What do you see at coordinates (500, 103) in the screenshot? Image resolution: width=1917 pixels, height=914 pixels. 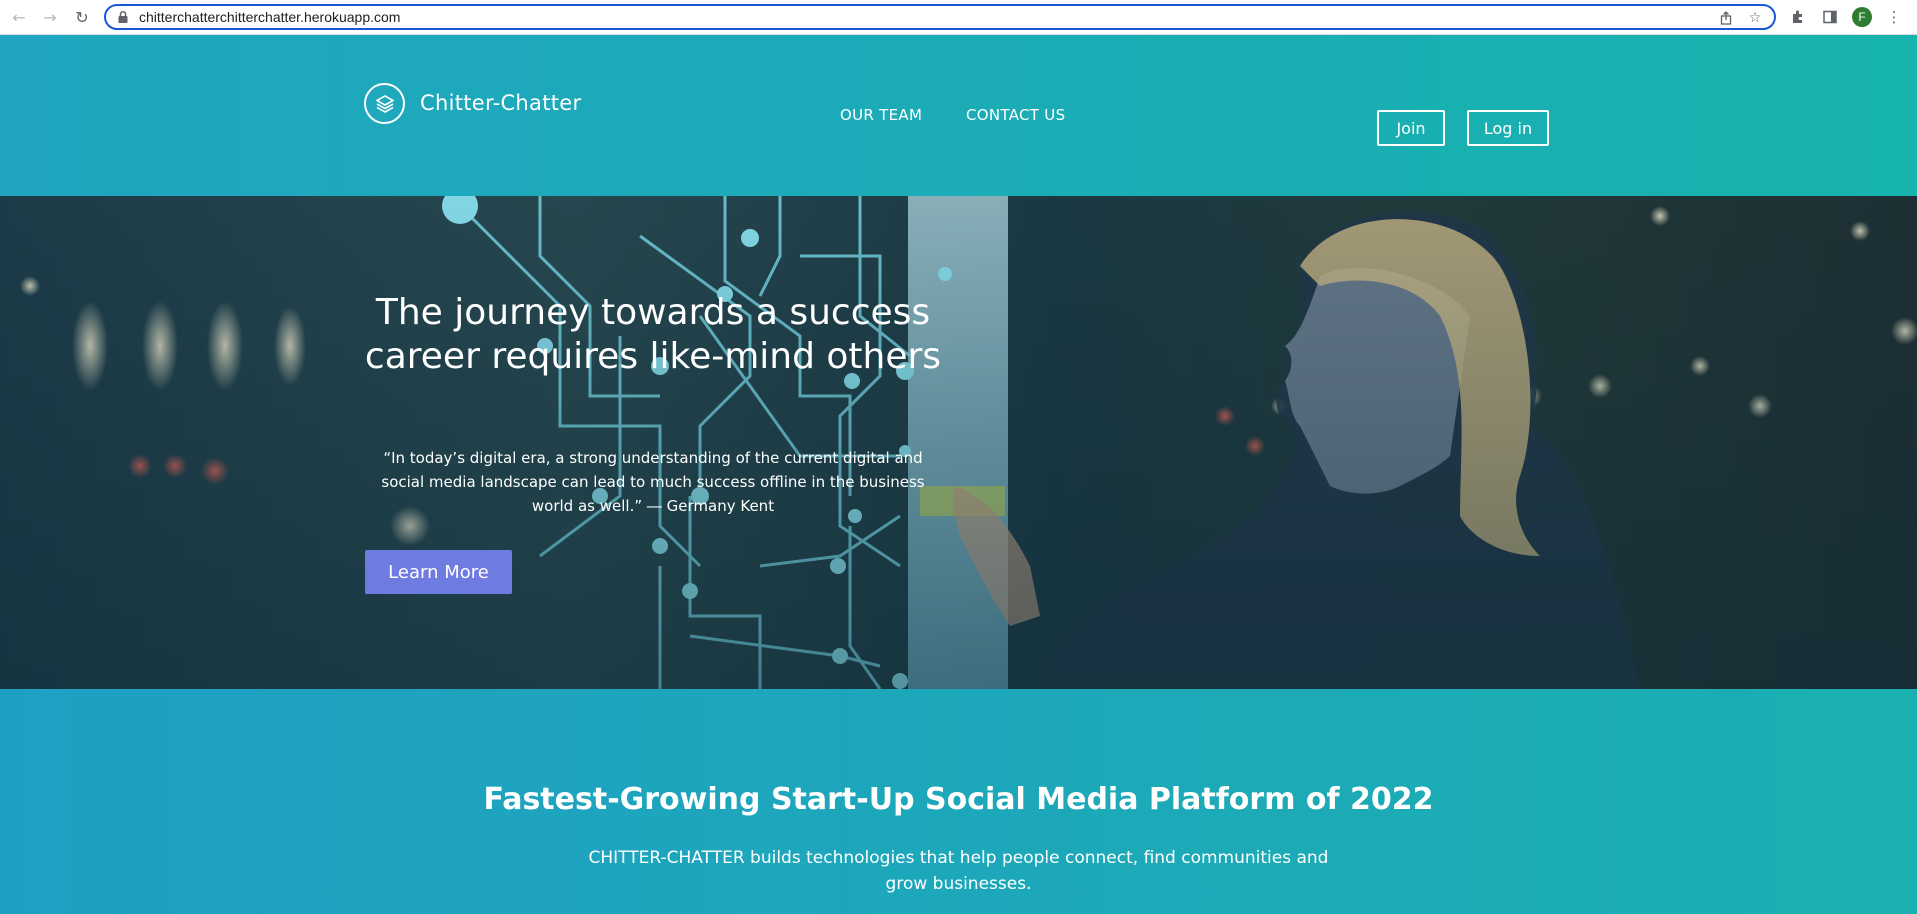 I see `brand-name: Chitter-Chatter` at bounding box center [500, 103].